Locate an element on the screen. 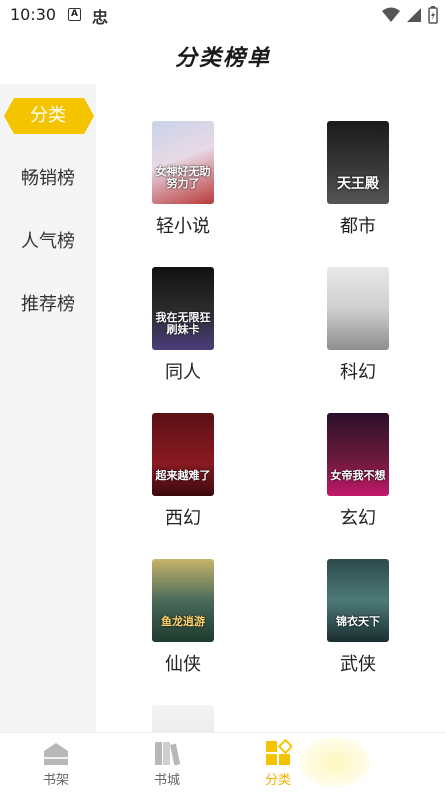 Image resolution: width=446 pixels, height=792 pixels. status-a-icon: A is located at coordinates (74, 14).